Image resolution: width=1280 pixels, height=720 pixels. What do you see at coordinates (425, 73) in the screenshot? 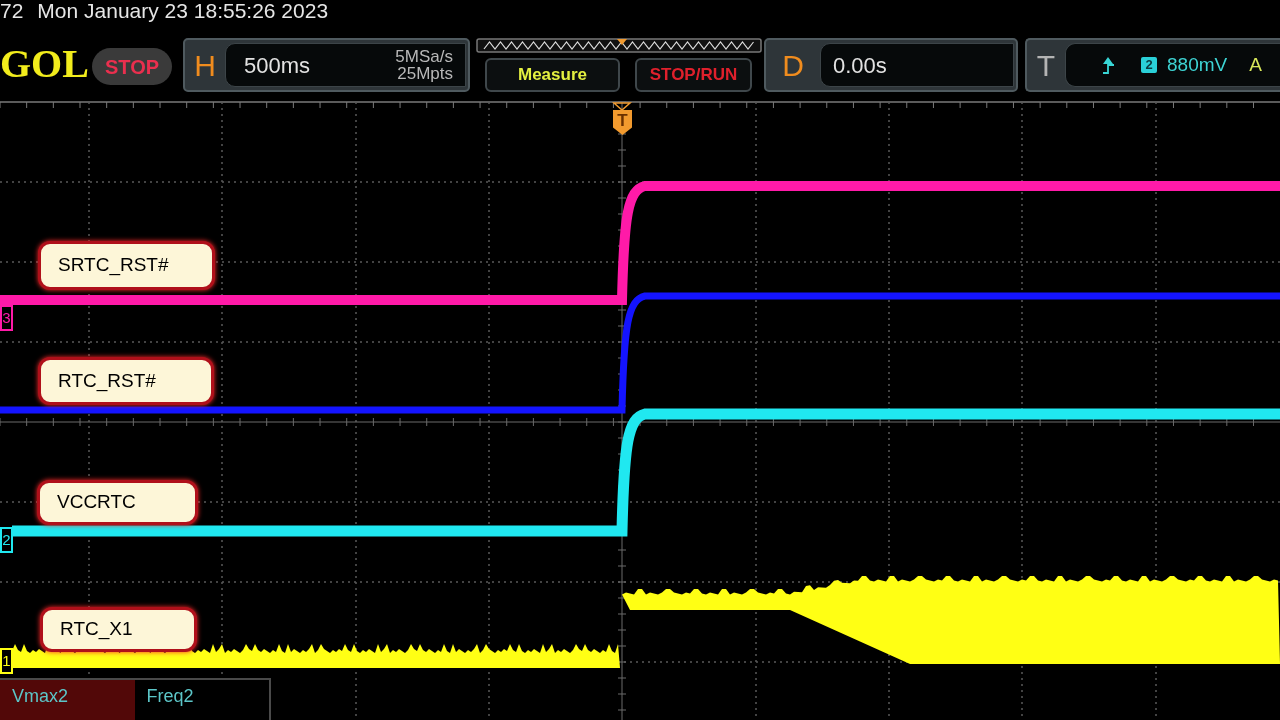
I see `memory-depth-text: 25Mpts` at bounding box center [425, 73].